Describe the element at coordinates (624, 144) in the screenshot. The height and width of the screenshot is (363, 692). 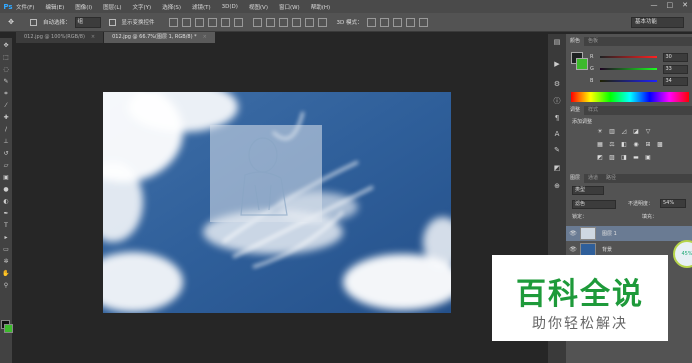
I see `black-white-icon: ◧` at that location.